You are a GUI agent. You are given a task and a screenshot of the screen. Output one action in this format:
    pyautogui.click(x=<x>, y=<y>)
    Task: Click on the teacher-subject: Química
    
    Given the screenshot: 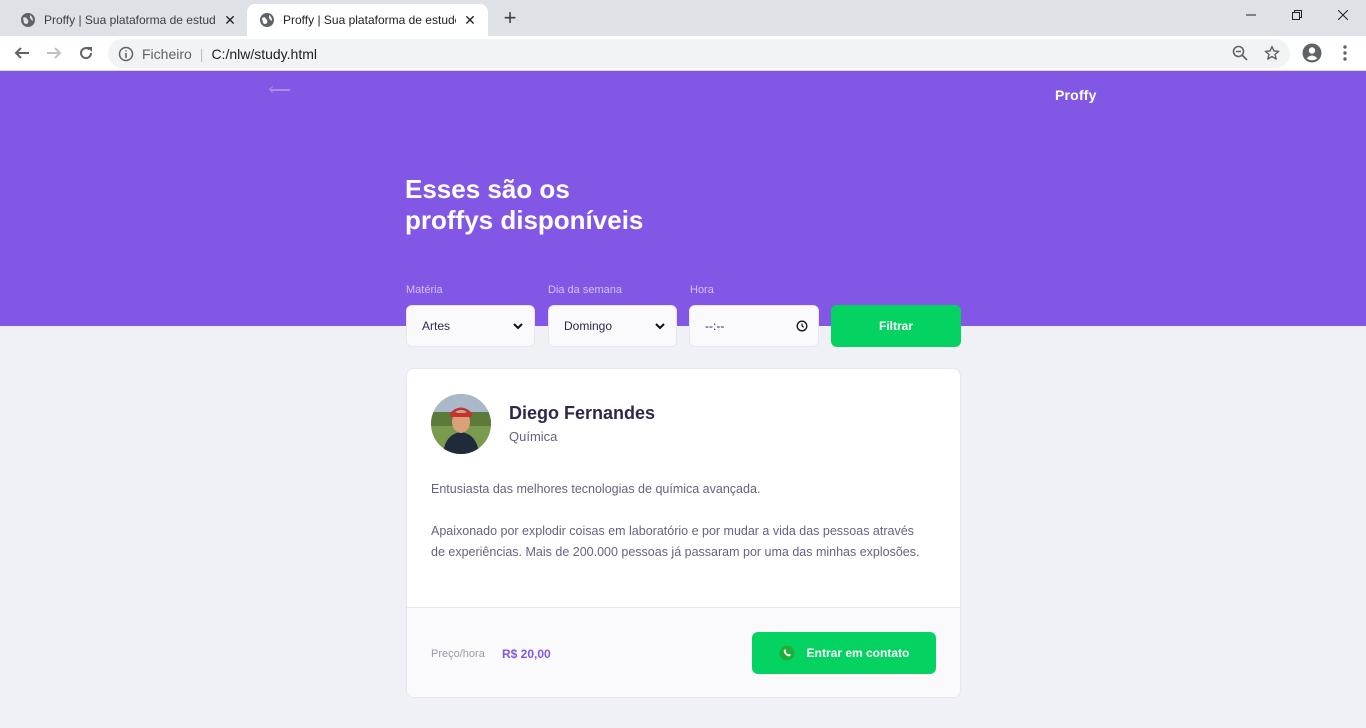 What is the action you would take?
    pyautogui.click(x=533, y=436)
    